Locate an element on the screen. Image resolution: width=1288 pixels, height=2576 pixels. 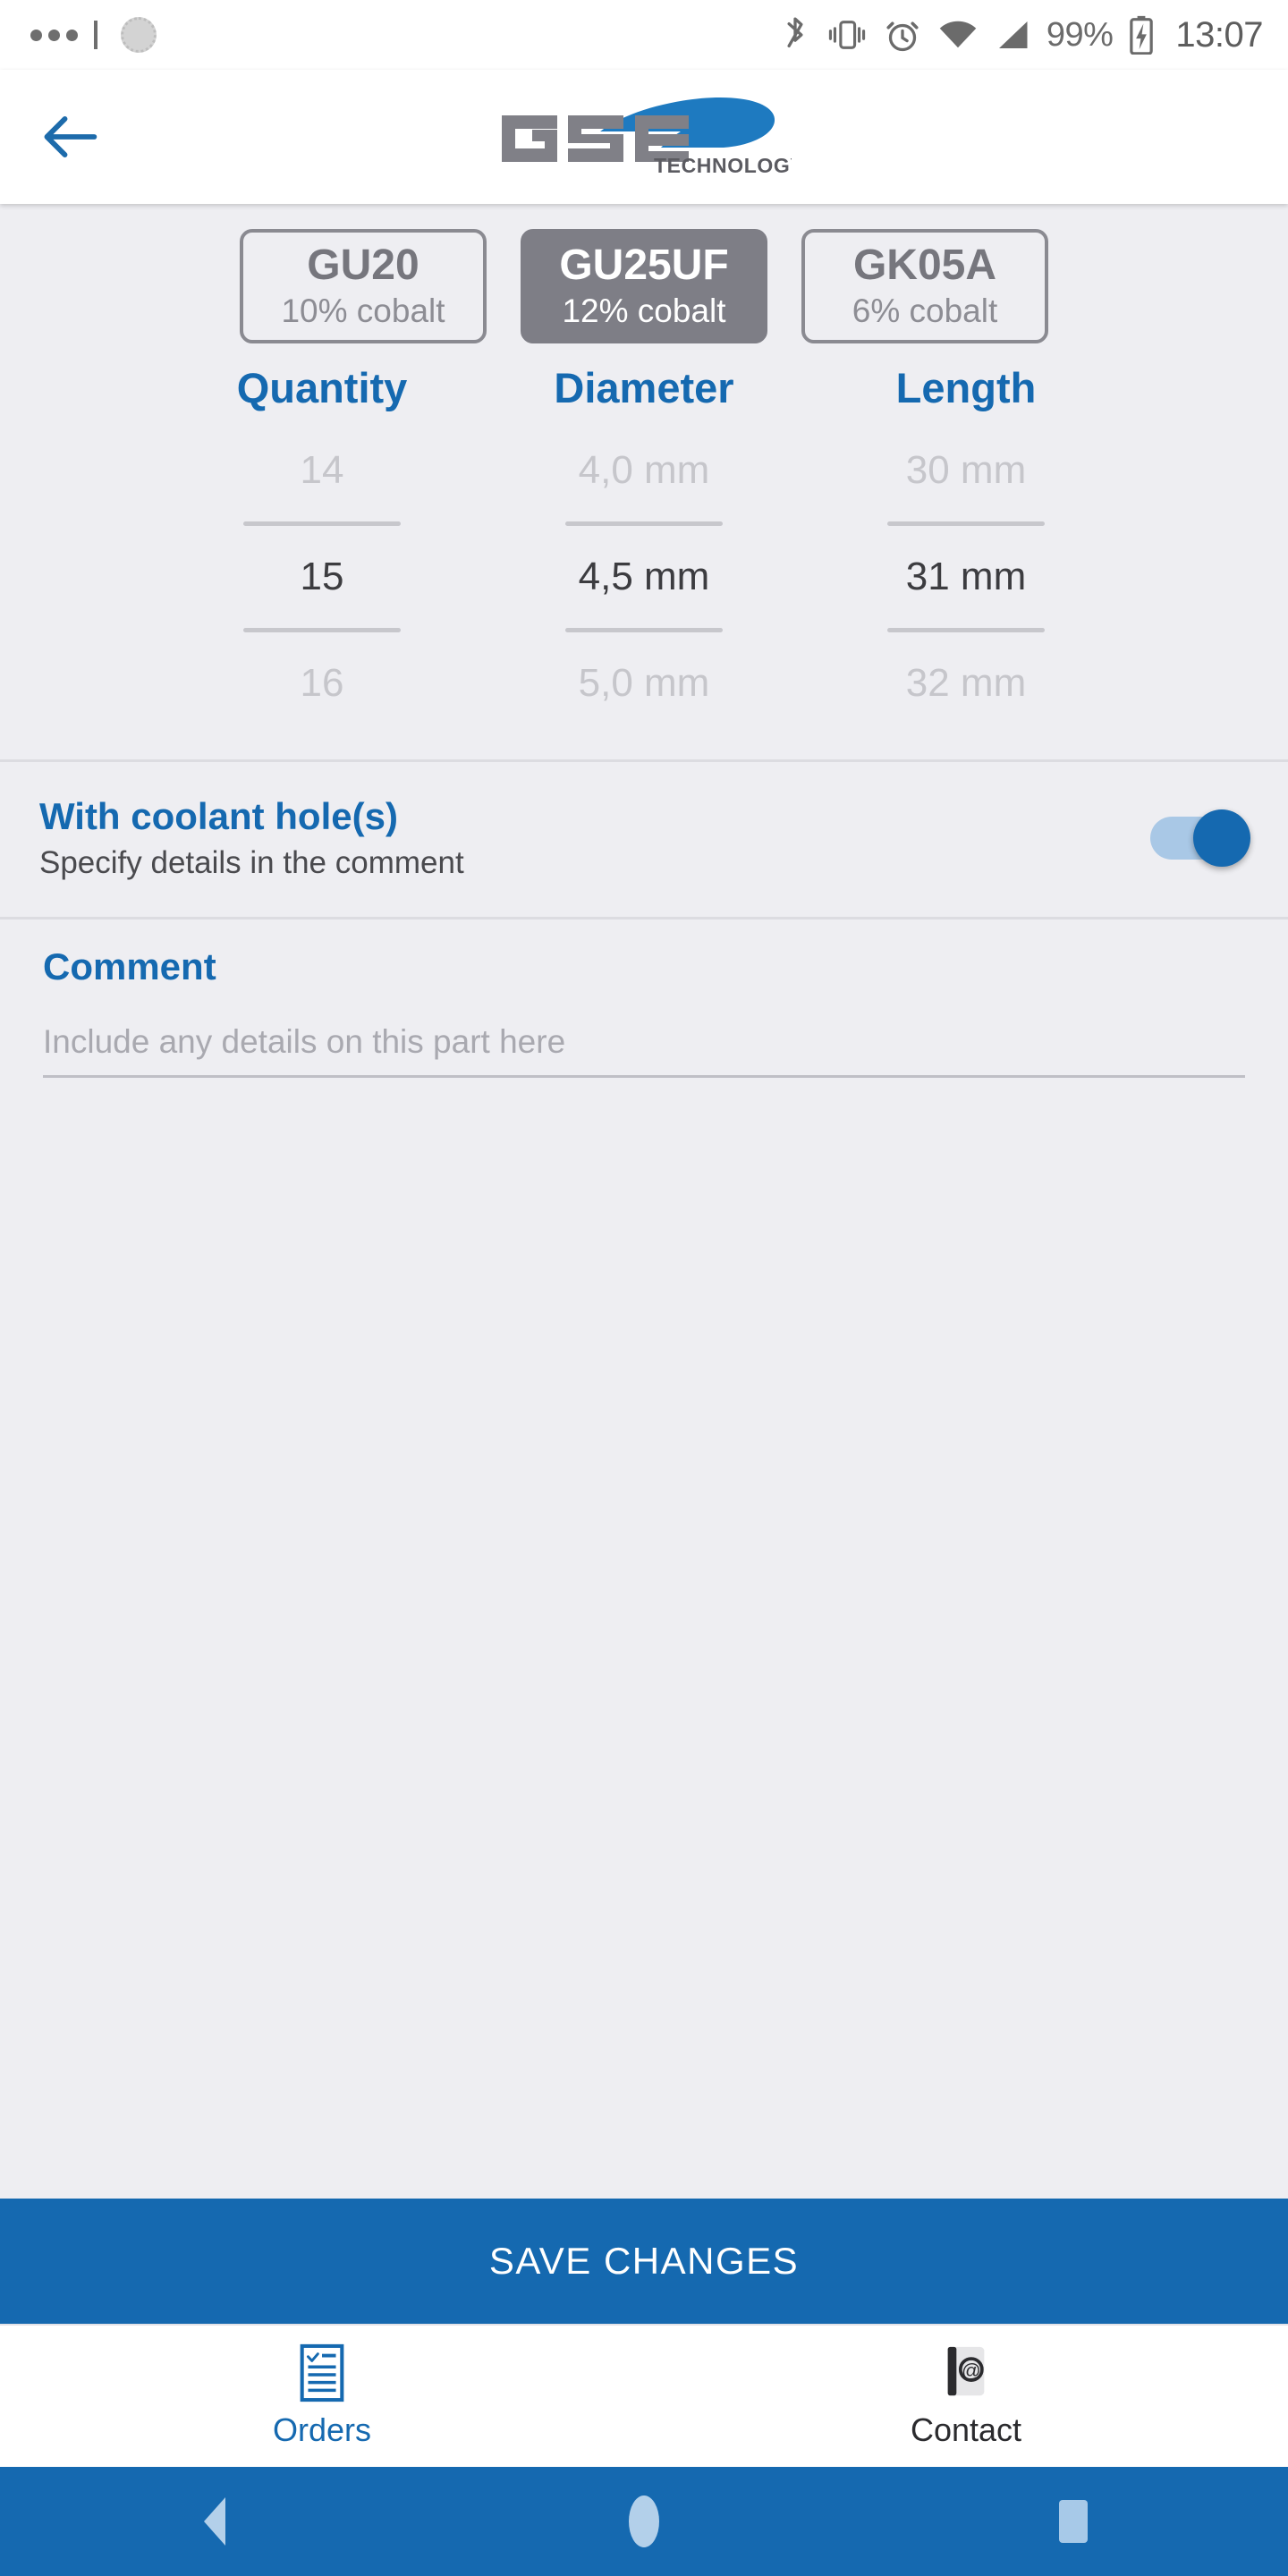
toggle-thumb is located at coordinates (1221, 838).